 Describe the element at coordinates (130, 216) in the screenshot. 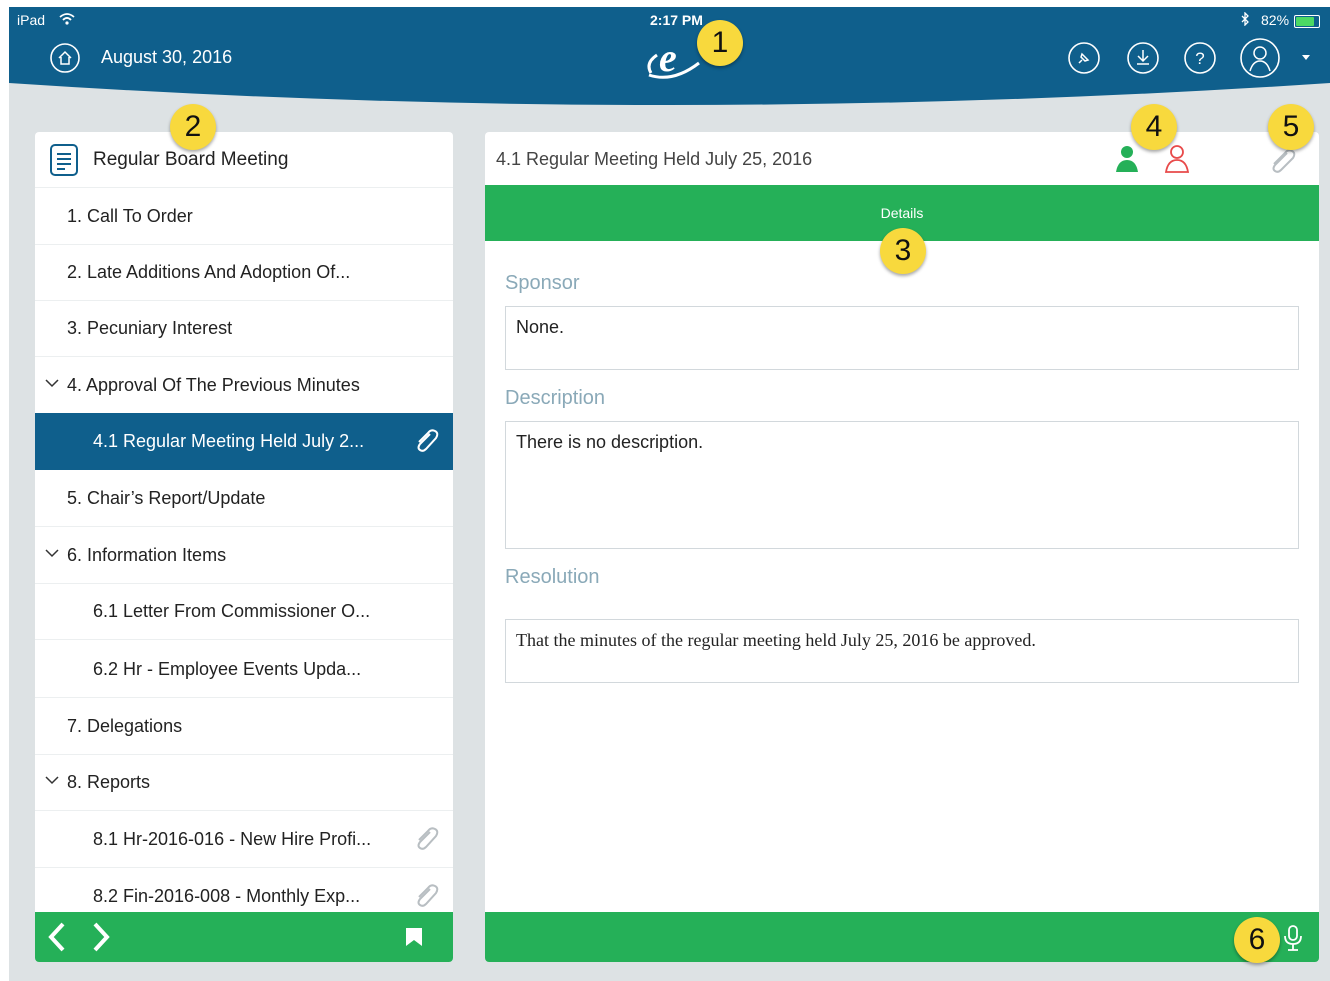

I see `agenda-item-label: 1. Call To Order` at that location.